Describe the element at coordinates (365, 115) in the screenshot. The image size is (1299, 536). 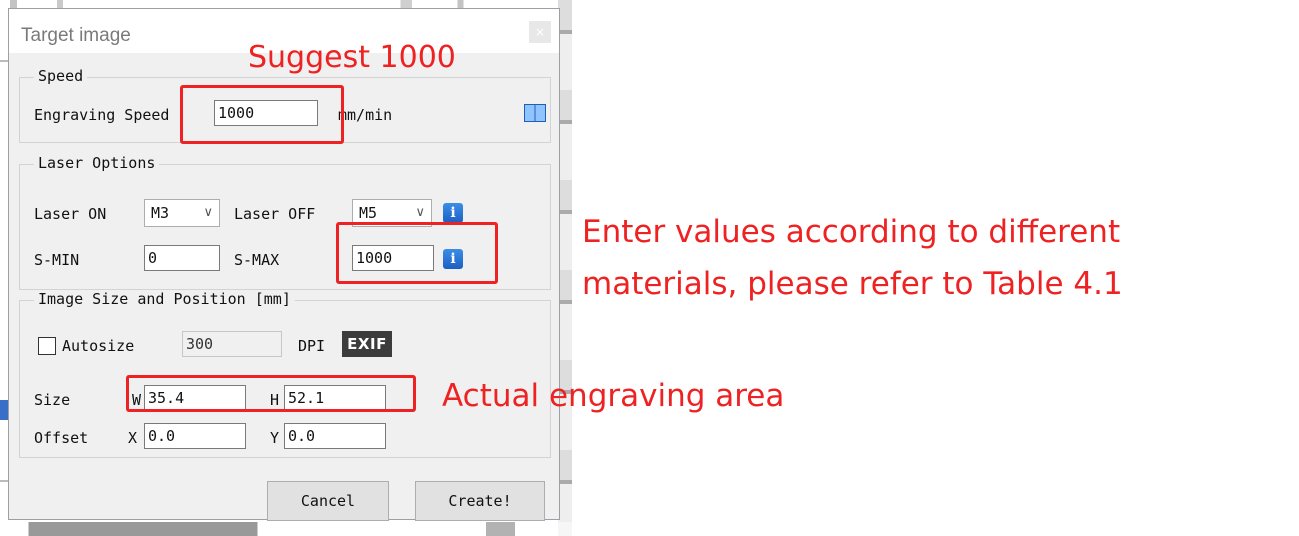
I see `speed-unit-label: mm/min` at that location.